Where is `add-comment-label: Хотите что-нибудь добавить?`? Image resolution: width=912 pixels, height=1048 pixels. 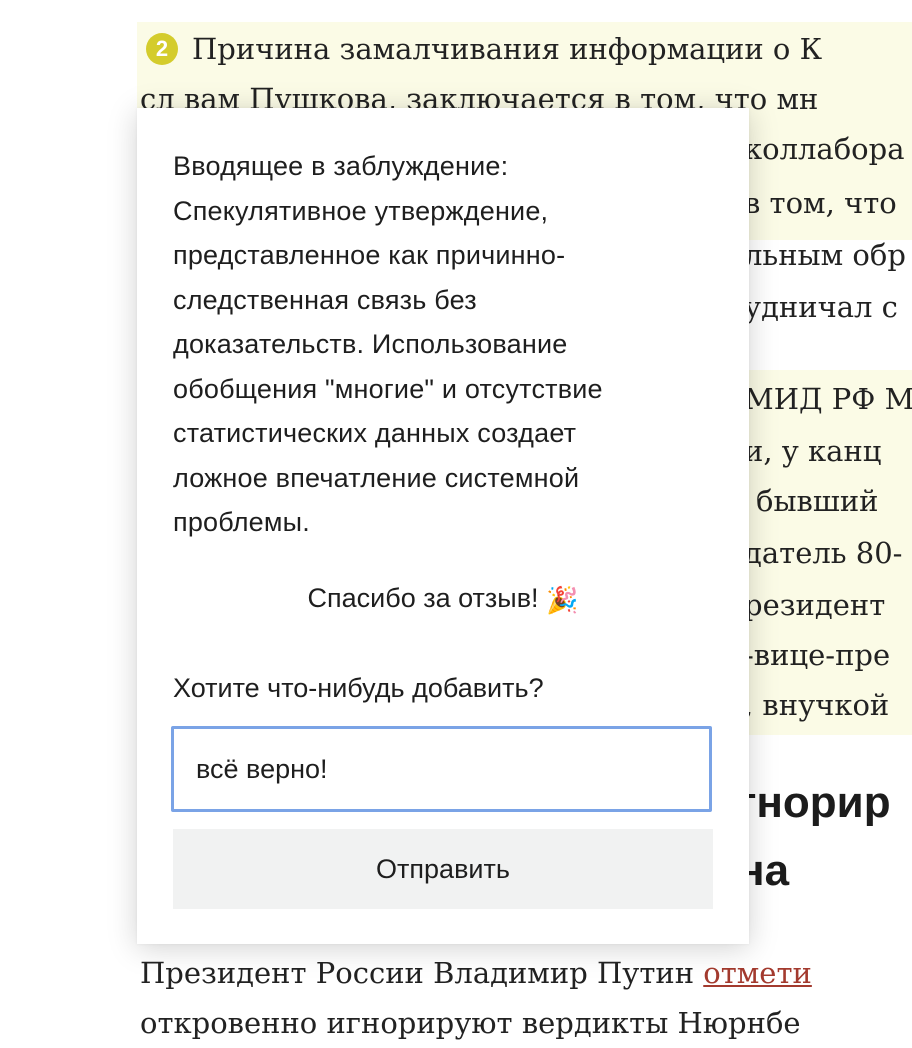
add-comment-label: Хотите что-нибудь добавить? is located at coordinates (358, 688).